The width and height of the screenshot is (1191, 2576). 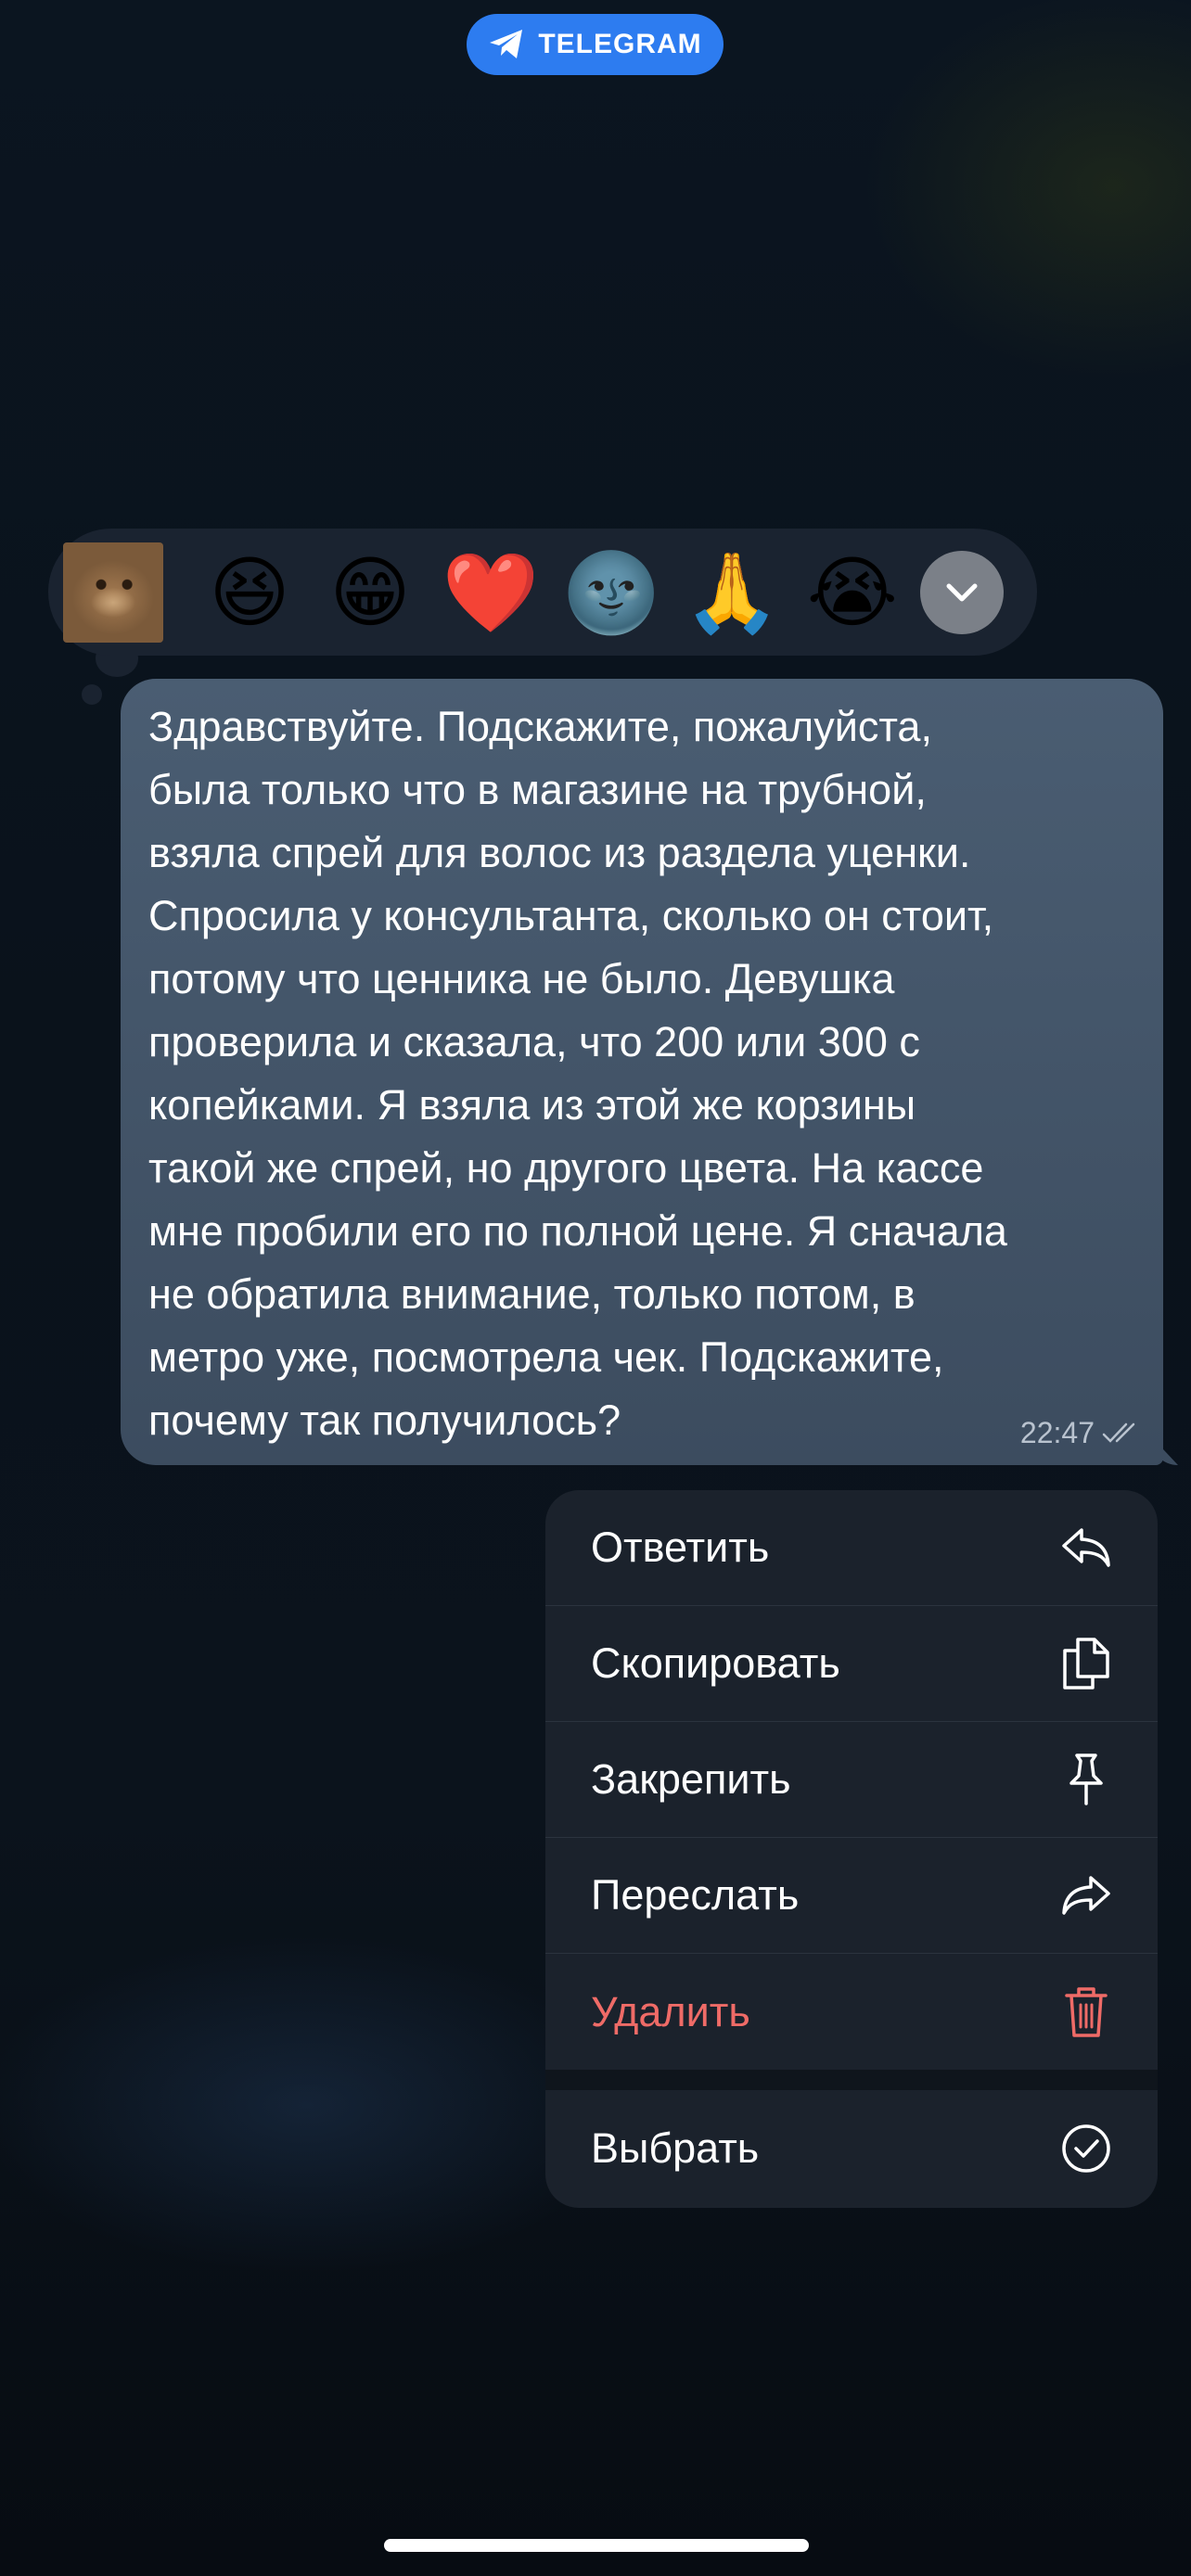 I want to click on menu-item-delete: Удалить, so click(x=851, y=2012).